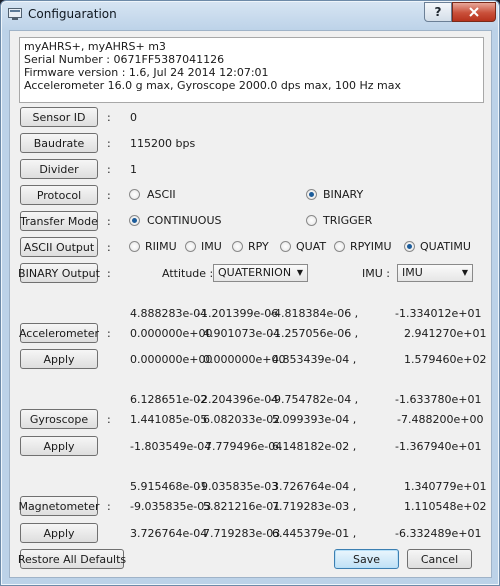 Image resolution: width=500 pixels, height=586 pixels. What do you see at coordinates (314, 533) in the screenshot?
I see `mag-m22: 6.445379e-01 ,` at bounding box center [314, 533].